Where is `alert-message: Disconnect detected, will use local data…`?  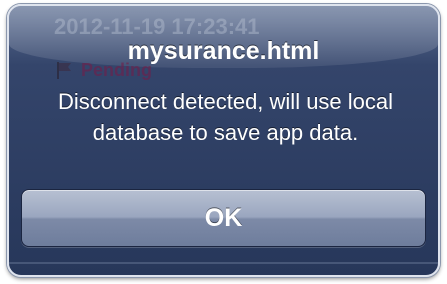
alert-message: Disconnect detected, will use local data… is located at coordinates (225, 117).